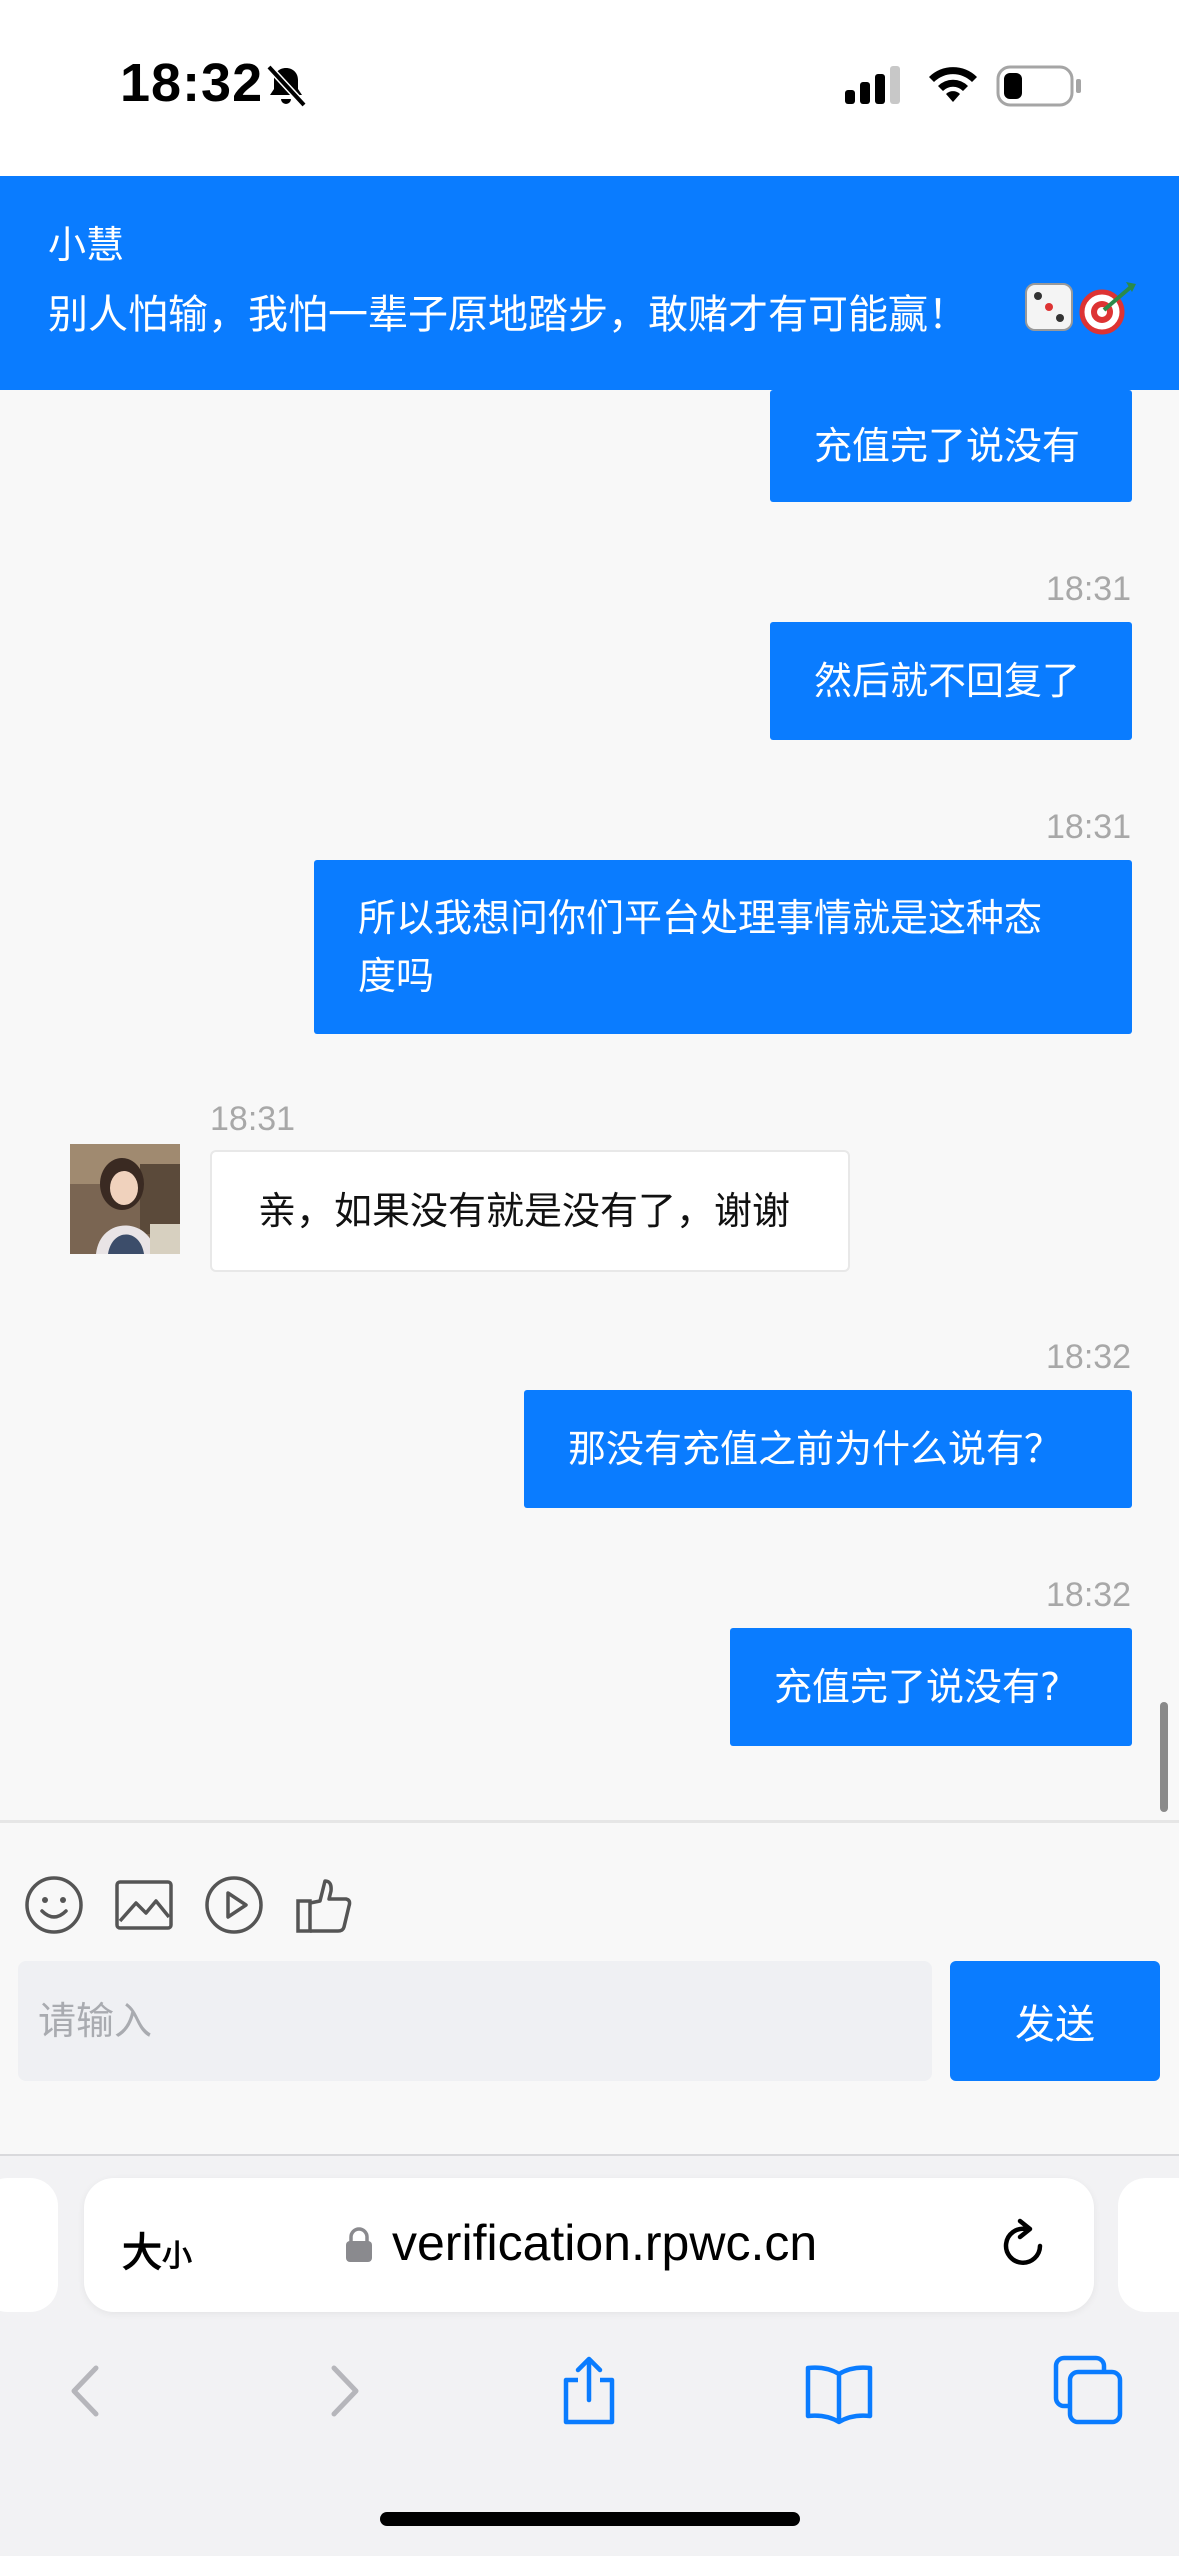  Describe the element at coordinates (86, 245) in the screenshot. I see `agent-name: 小慧` at that location.